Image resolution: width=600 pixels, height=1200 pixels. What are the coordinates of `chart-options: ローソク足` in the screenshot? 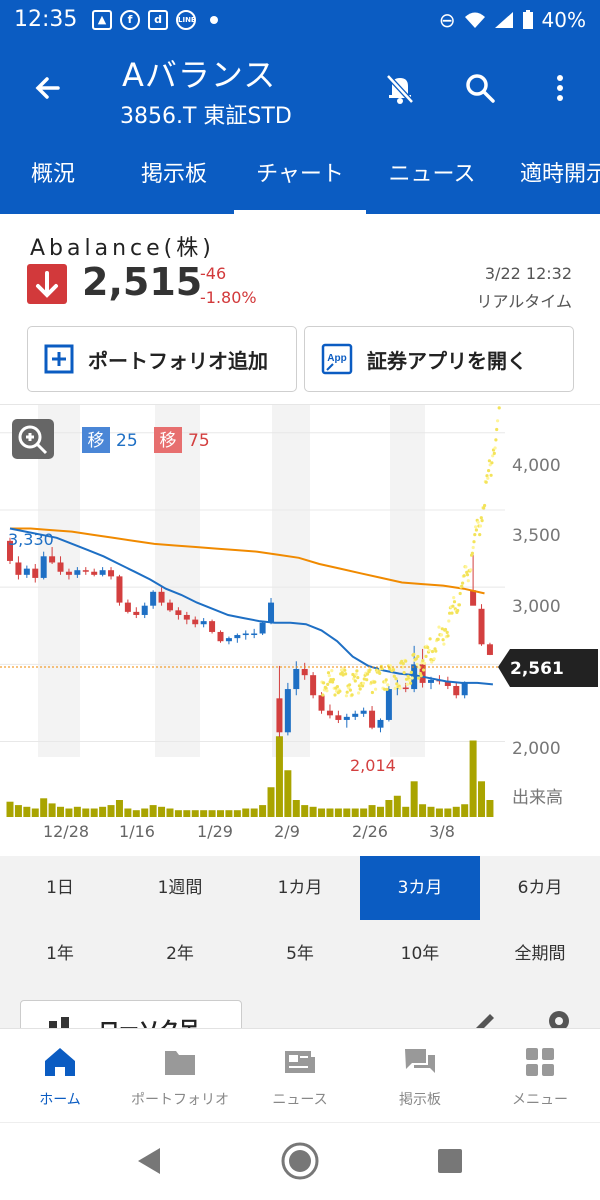 It's located at (300, 1012).